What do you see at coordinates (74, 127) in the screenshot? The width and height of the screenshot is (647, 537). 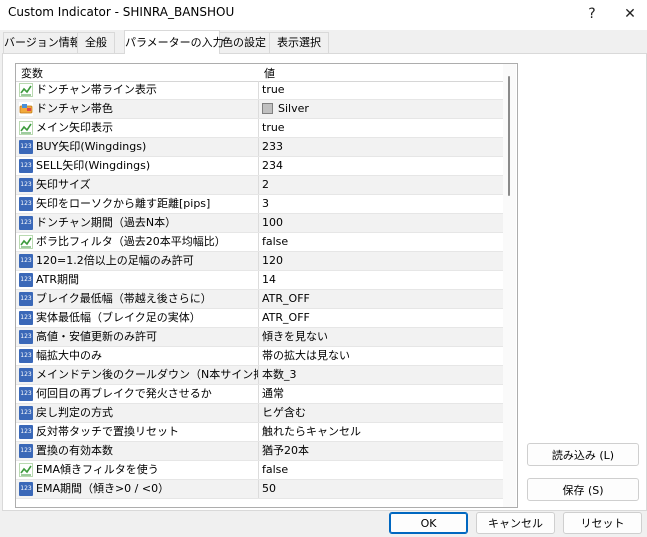 I see `parameter-name: メイン矢印表示` at bounding box center [74, 127].